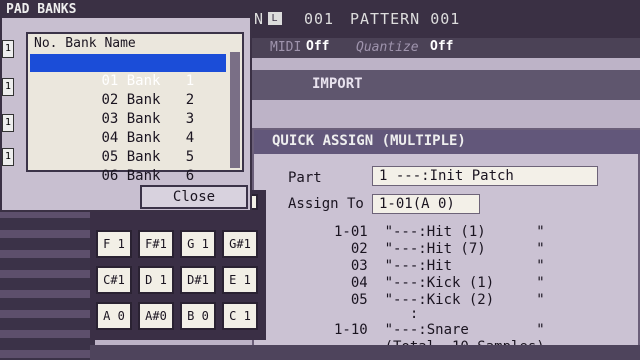 This screenshot has width=640, height=360. I want to click on sample-line: 1-01 "---:Hit (1) ", so click(439, 232).